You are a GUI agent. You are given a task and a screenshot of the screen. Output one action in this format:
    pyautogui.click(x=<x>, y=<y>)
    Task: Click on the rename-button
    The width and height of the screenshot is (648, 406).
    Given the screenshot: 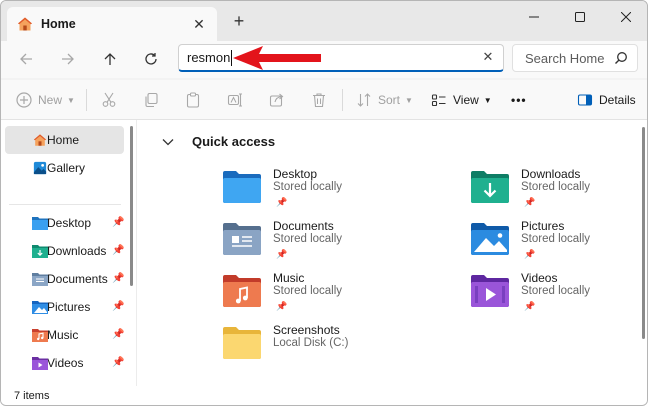 What is the action you would take?
    pyautogui.click(x=235, y=100)
    